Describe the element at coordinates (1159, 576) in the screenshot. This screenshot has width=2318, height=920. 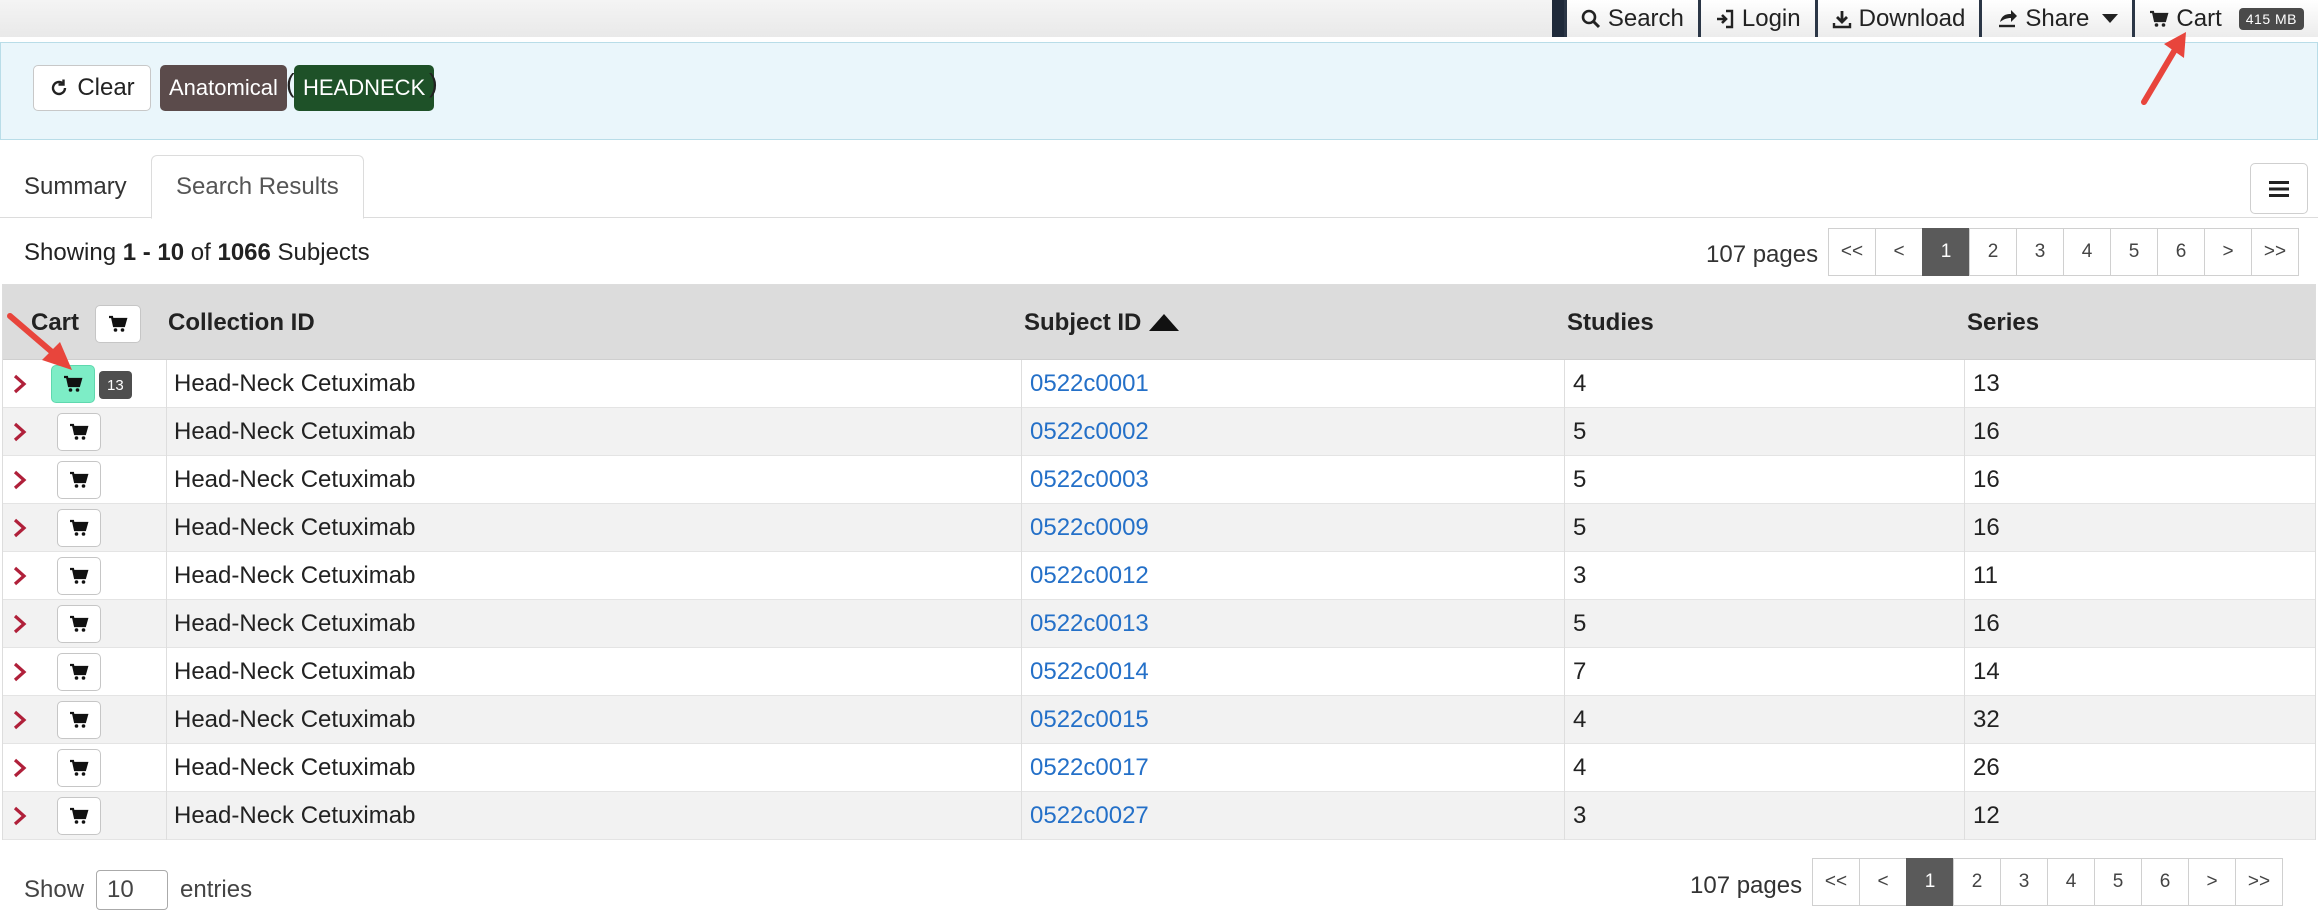
I see `table-row: Head-Neck Cetuximab 0522c0012 3 11` at that location.